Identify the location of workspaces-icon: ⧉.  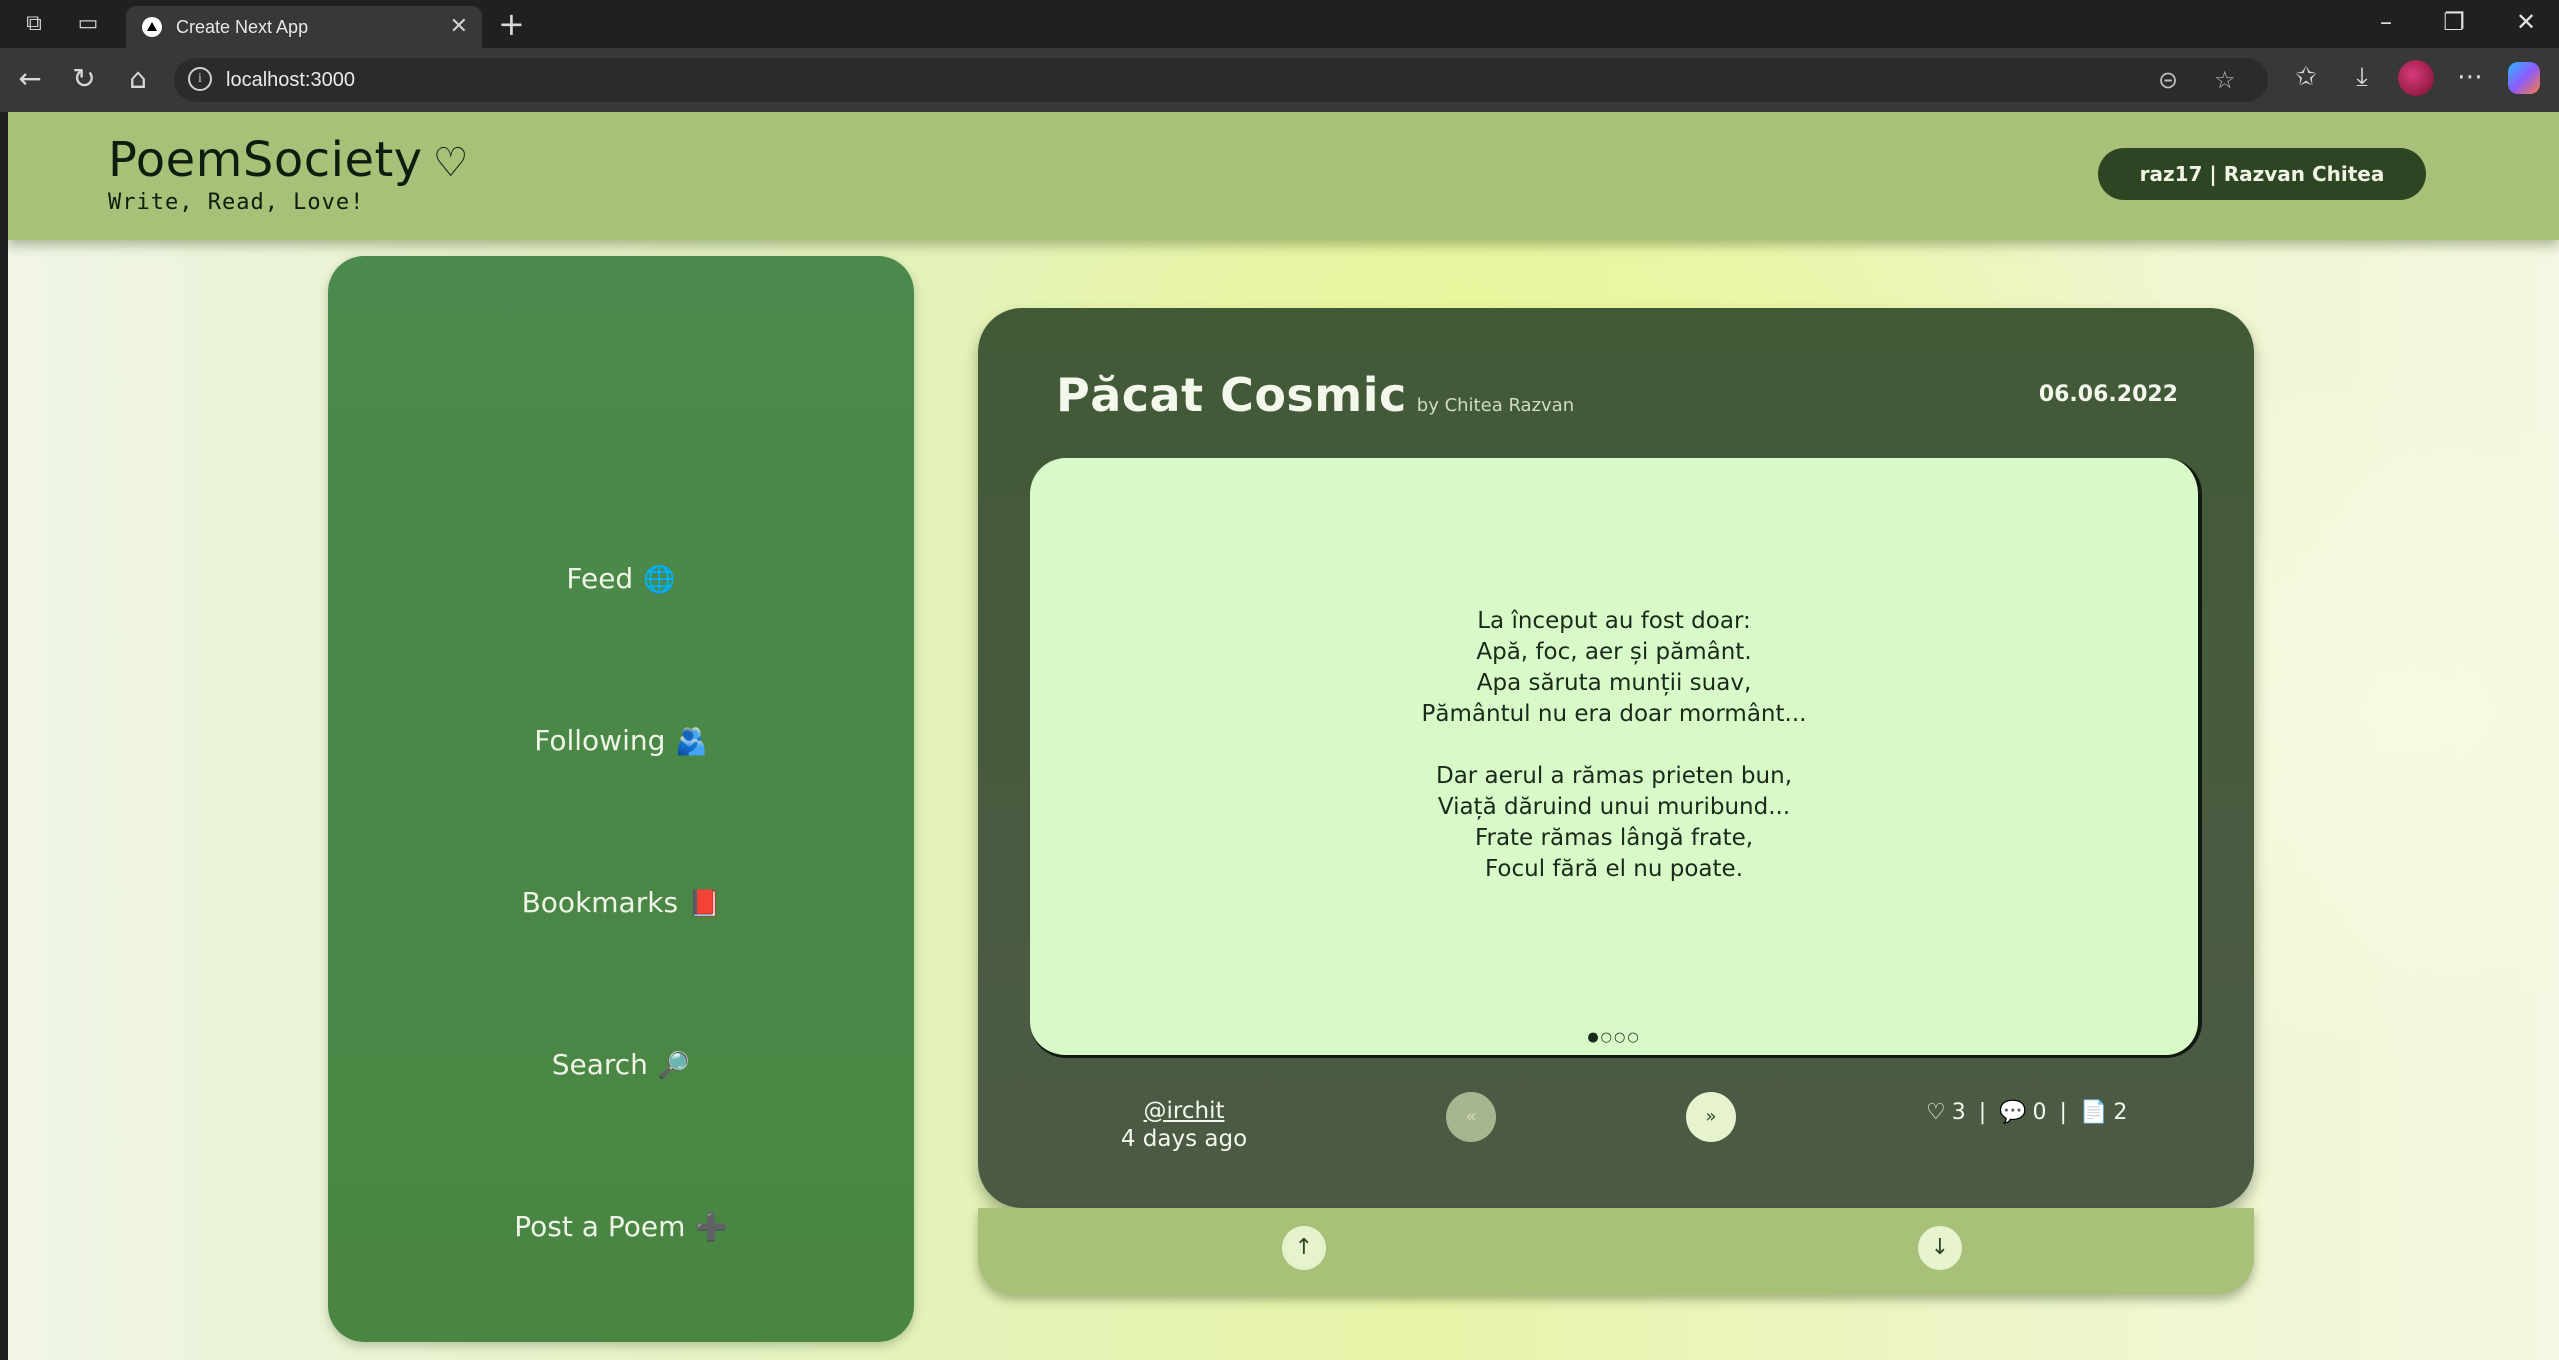
(34, 24).